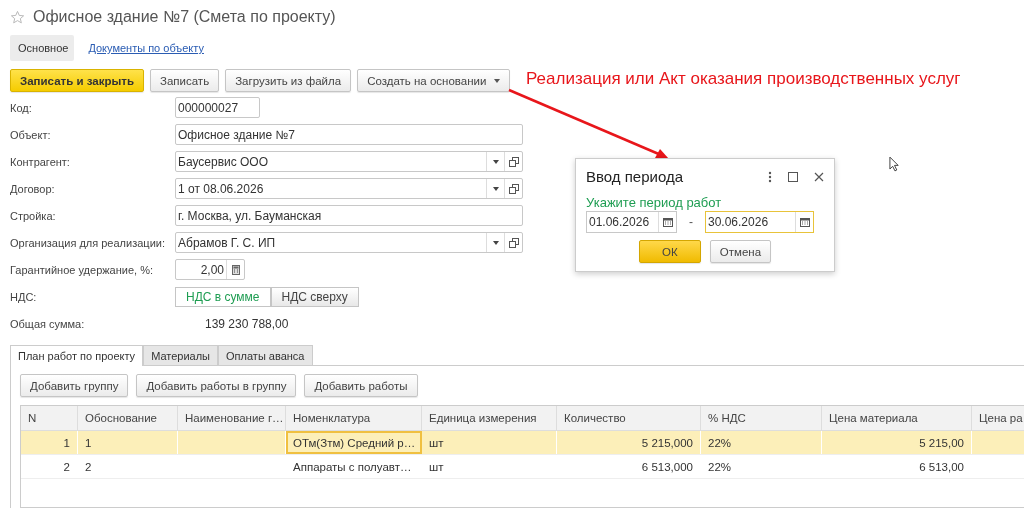 The height and width of the screenshot is (508, 1024). Describe the element at coordinates (314, 296) in the screenshot. I see `toggle-option: НДС сверху` at that location.